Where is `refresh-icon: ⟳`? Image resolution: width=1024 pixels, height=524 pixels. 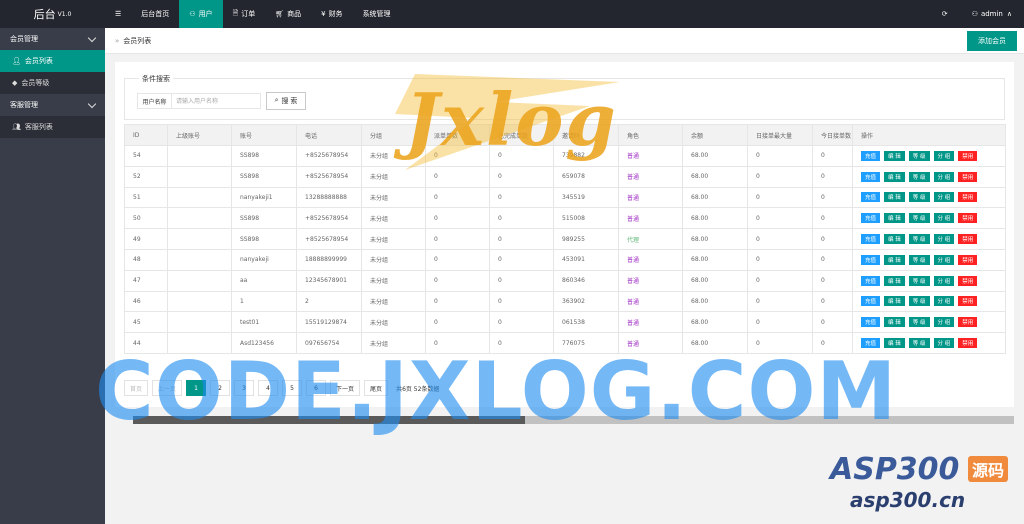 refresh-icon: ⟳ is located at coordinates (944, 14).